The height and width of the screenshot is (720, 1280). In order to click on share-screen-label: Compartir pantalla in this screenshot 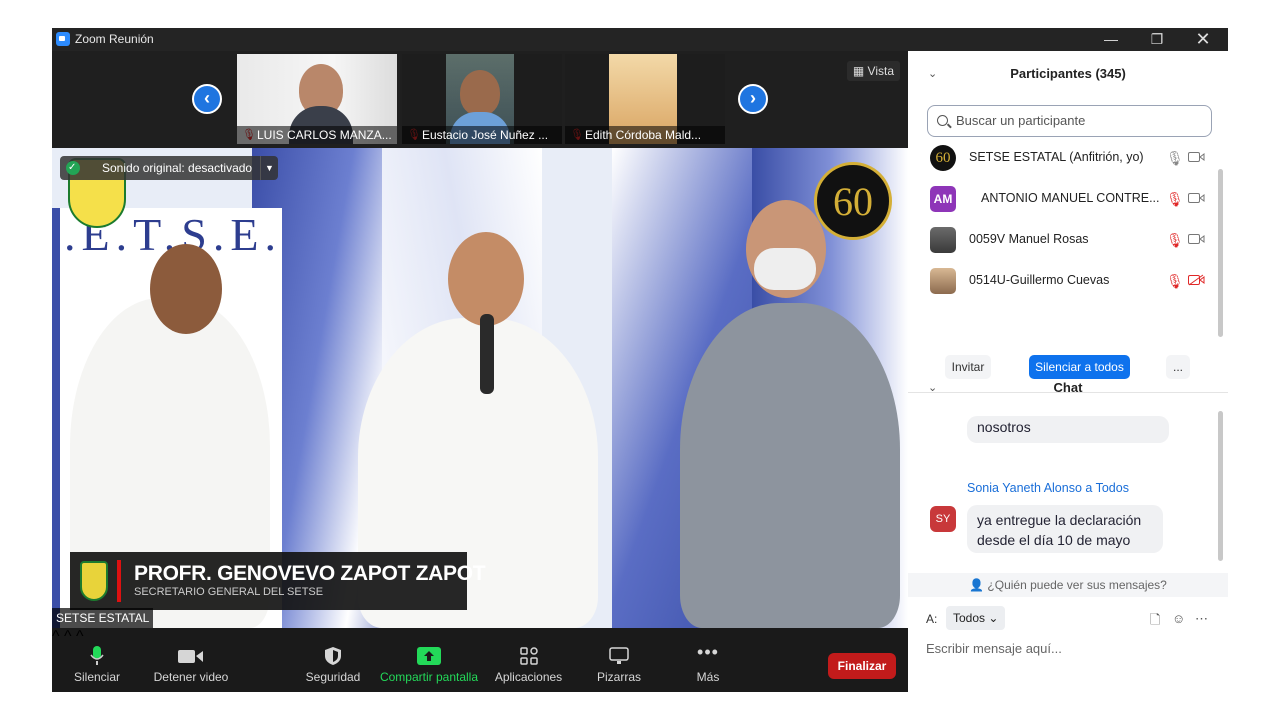, I will do `click(429, 677)`.